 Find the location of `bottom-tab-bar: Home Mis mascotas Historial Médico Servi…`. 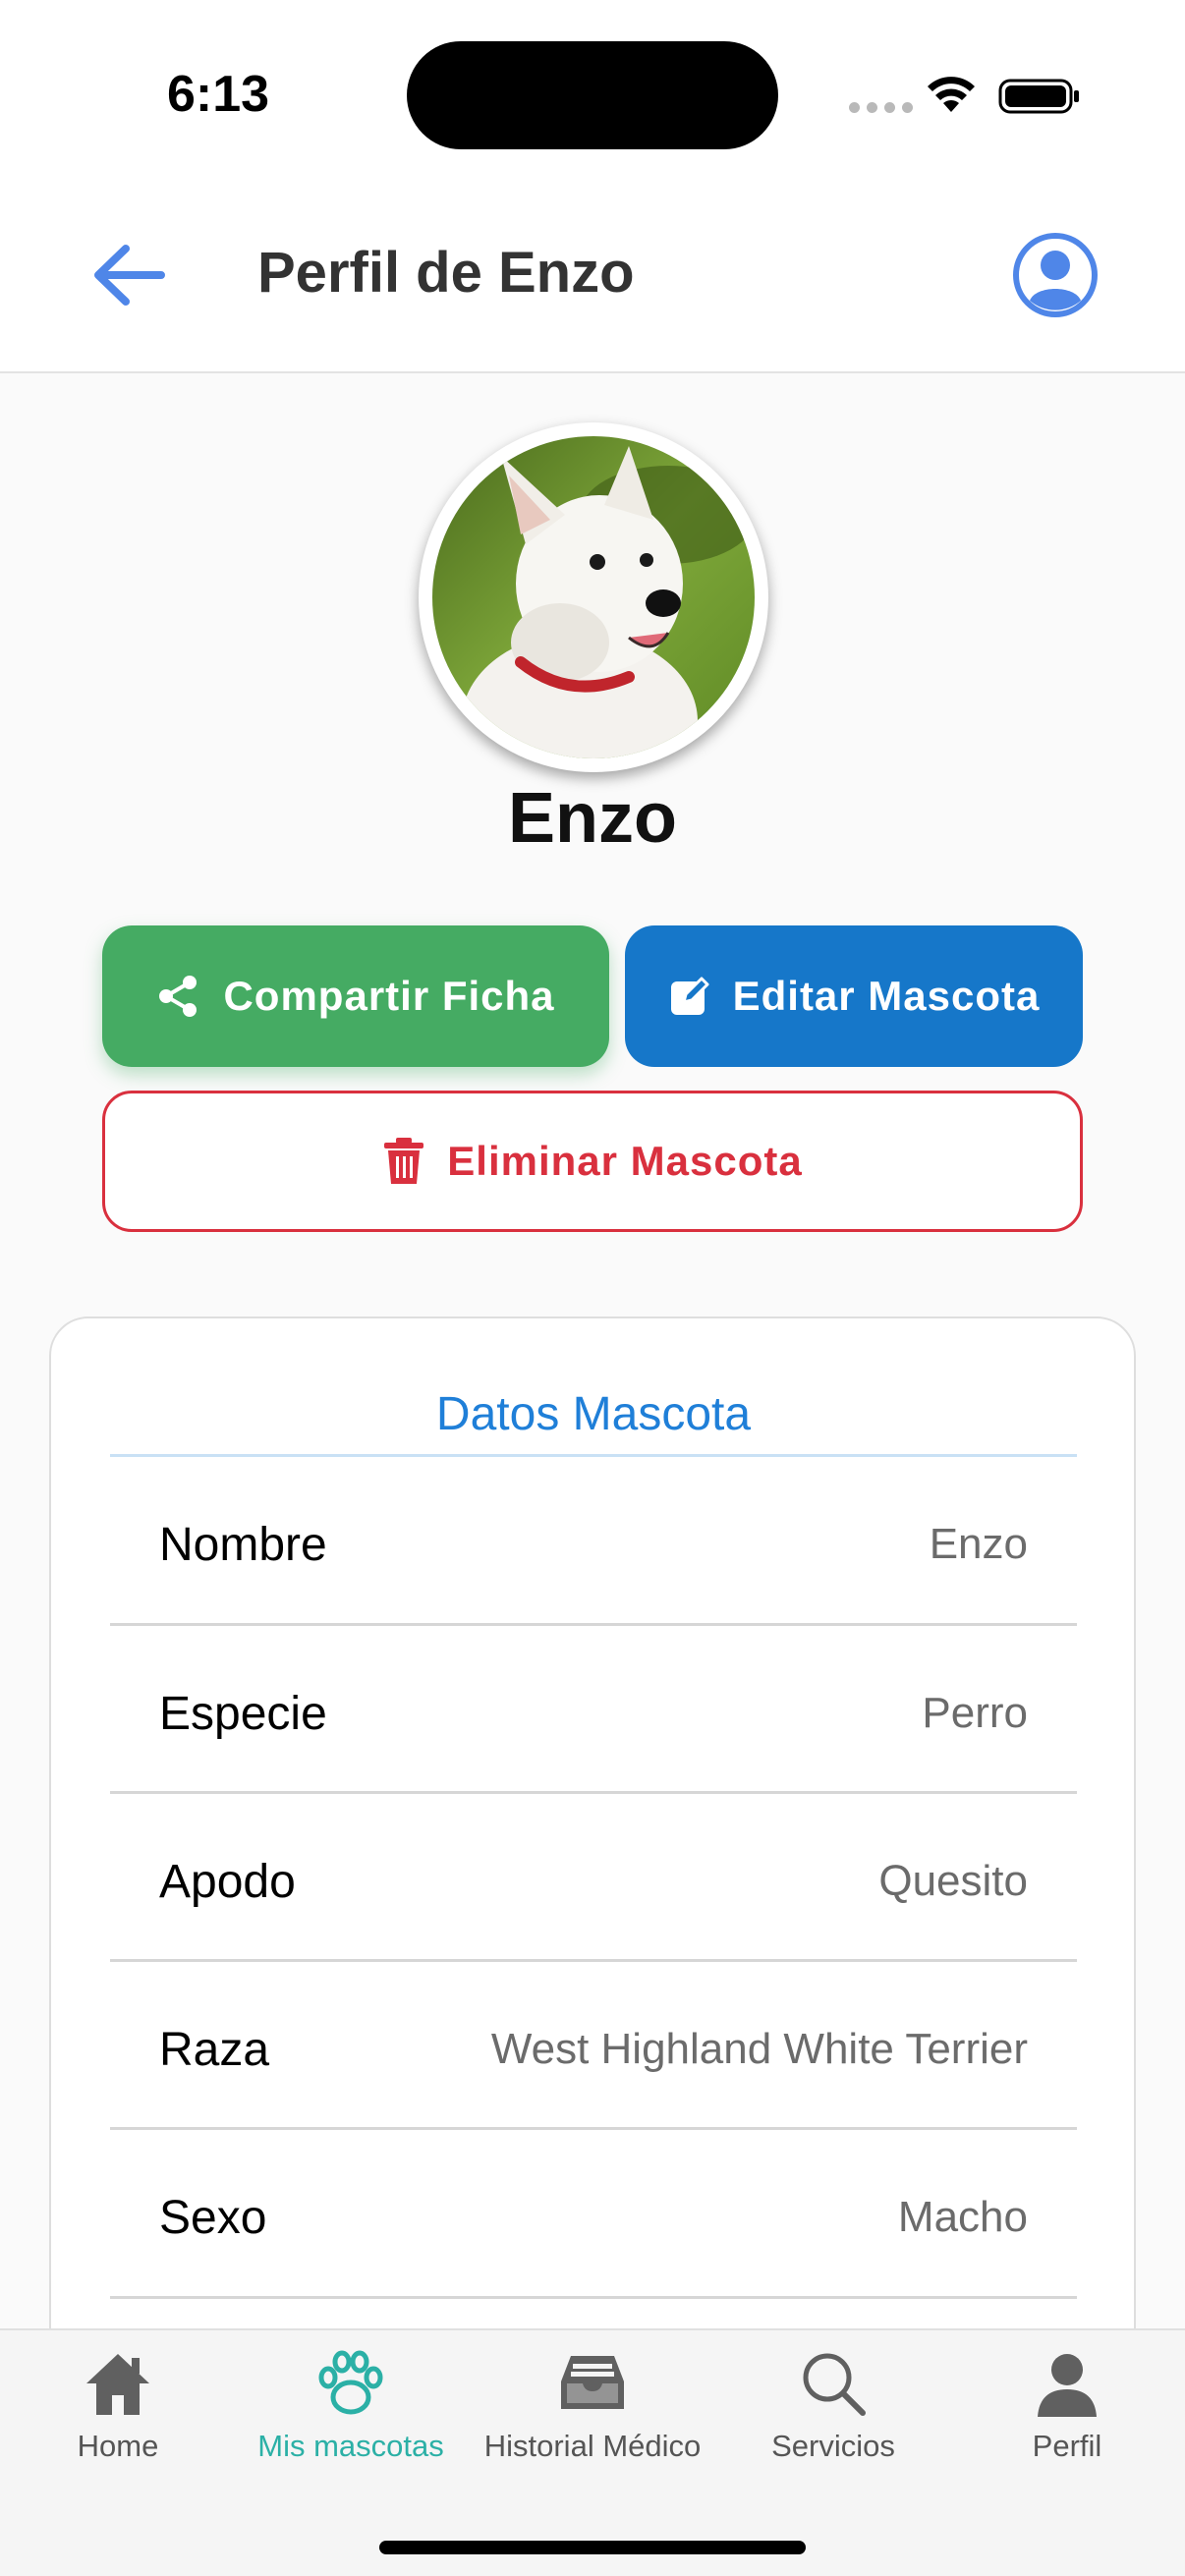

bottom-tab-bar: Home Mis mascotas Historial Médico Servi… is located at coordinates (592, 2452).